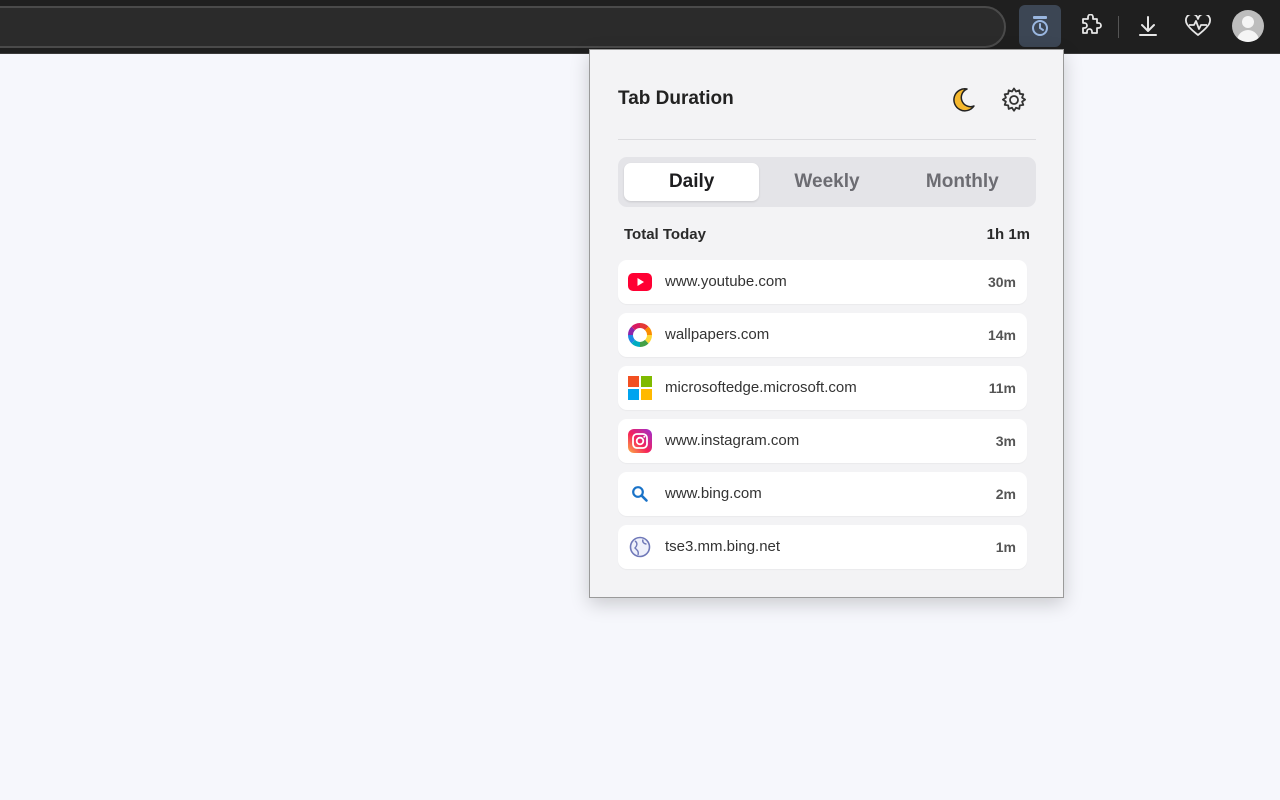 This screenshot has height=800, width=1280. Describe the element at coordinates (1040, 26) in the screenshot. I see `tab-duration-extension-icon` at that location.